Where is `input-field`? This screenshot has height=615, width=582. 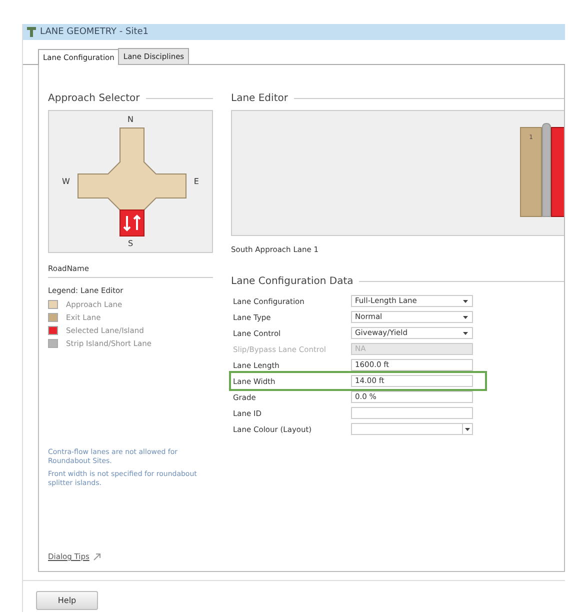
input-field is located at coordinates (412, 413).